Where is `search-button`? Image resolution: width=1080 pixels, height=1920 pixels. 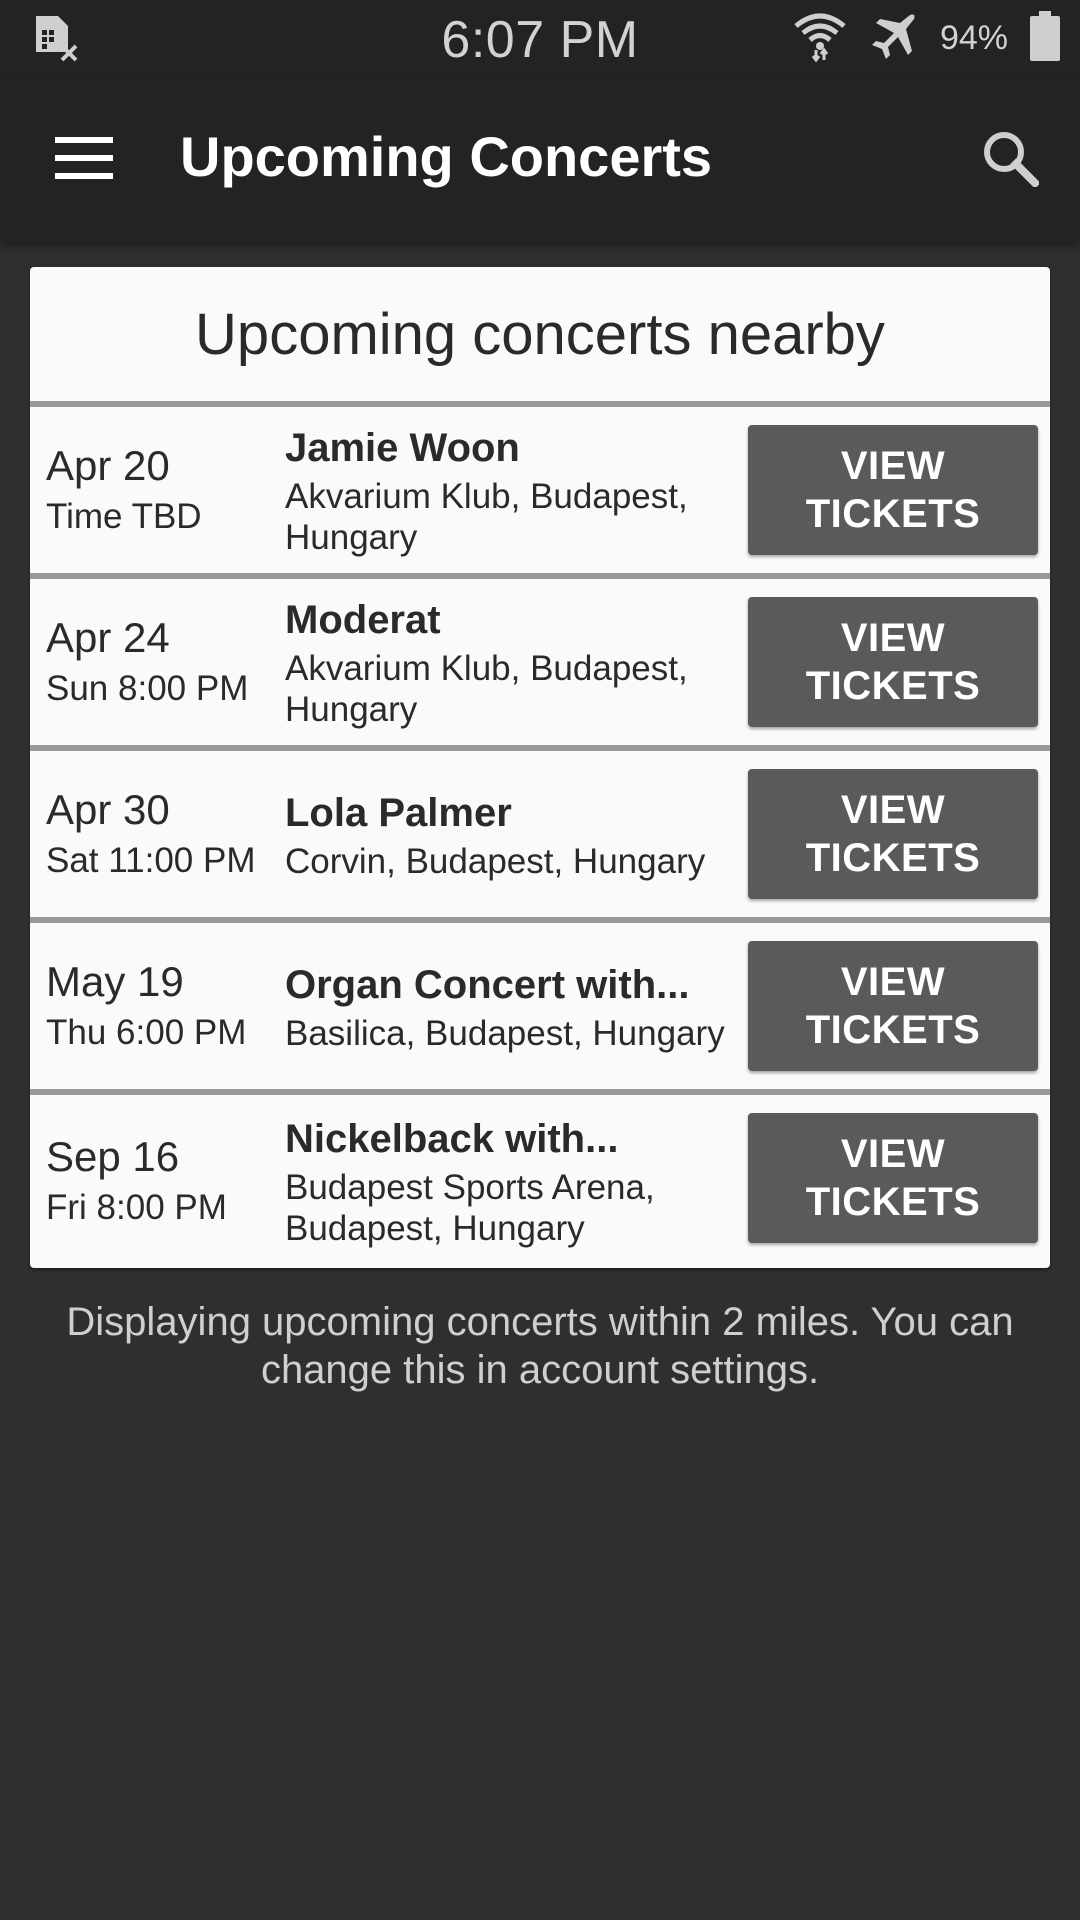 search-button is located at coordinates (1010, 160).